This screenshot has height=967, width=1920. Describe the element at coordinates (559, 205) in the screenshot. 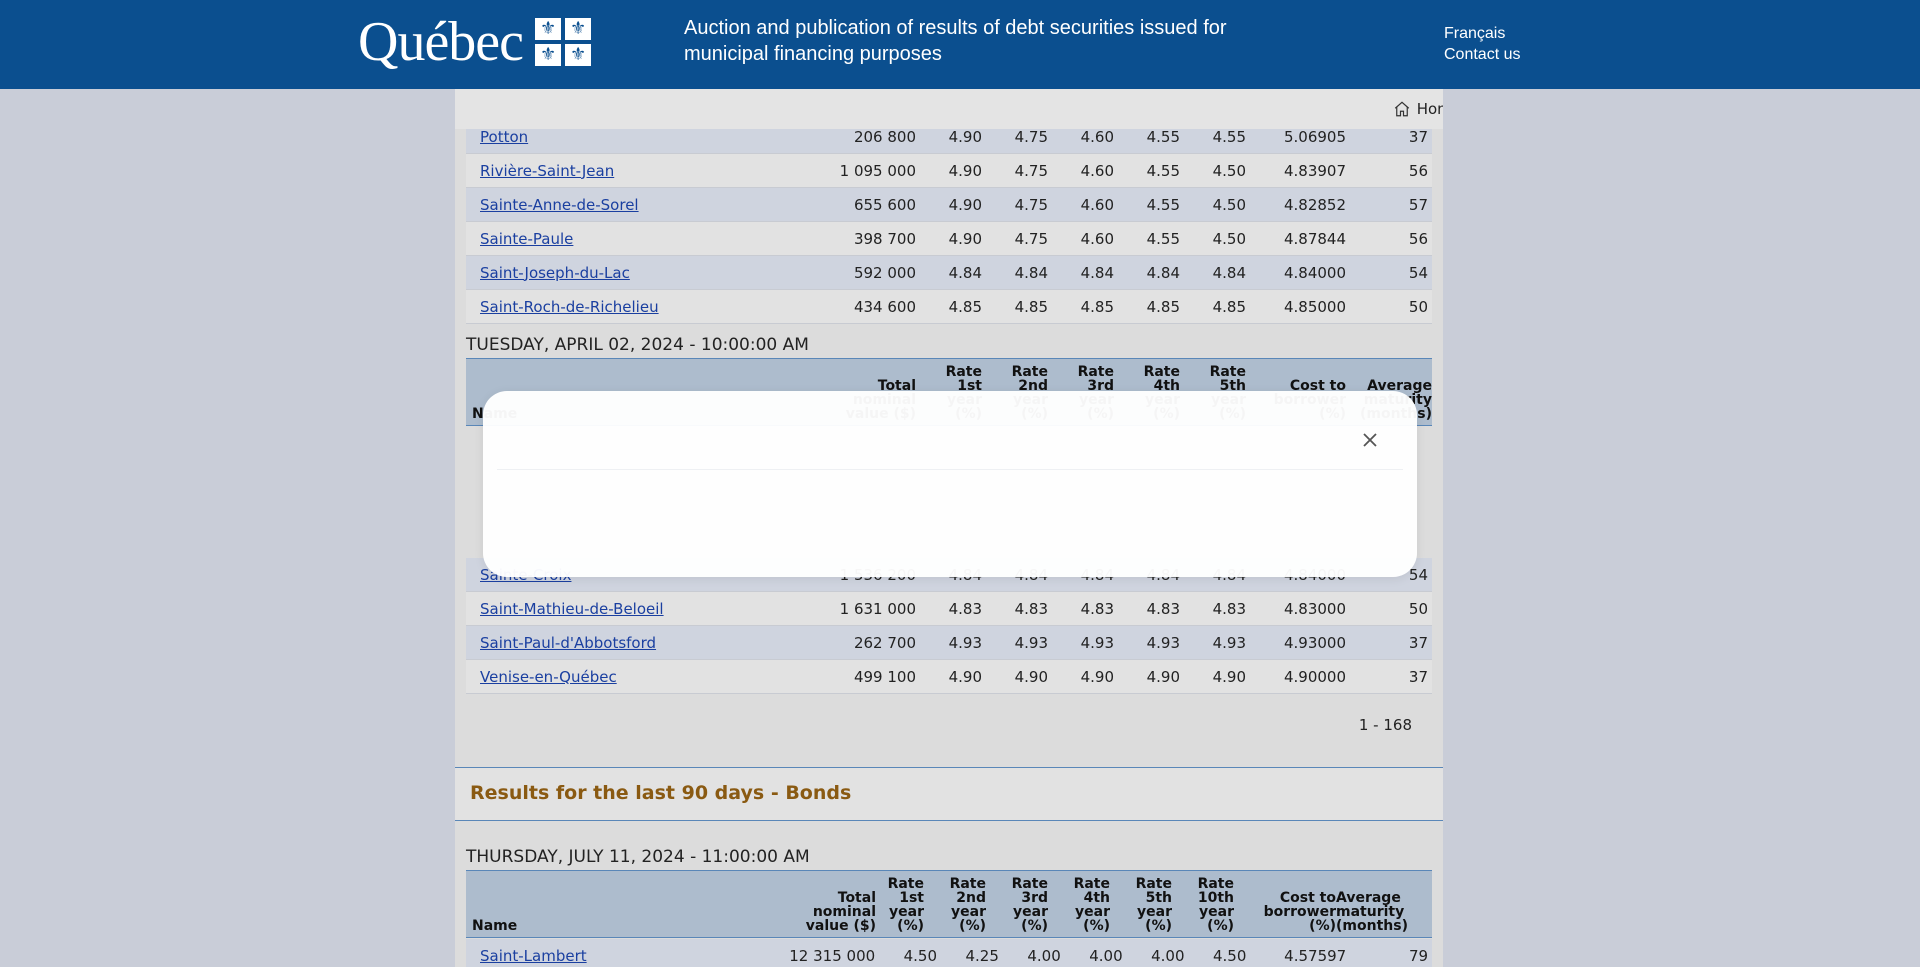

I see `municipality-link: Sainte-Anne-de-Sorel` at that location.